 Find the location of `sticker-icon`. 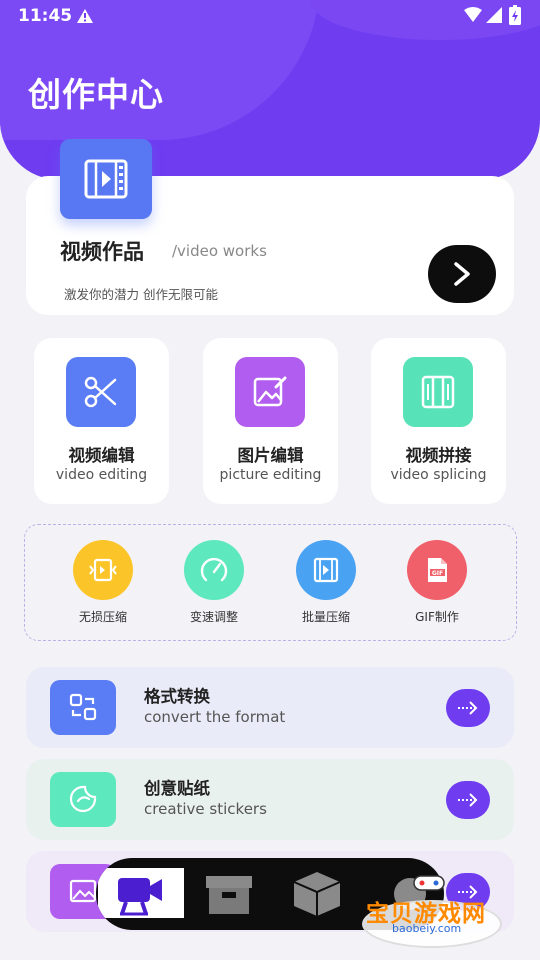

sticker-icon is located at coordinates (83, 799).